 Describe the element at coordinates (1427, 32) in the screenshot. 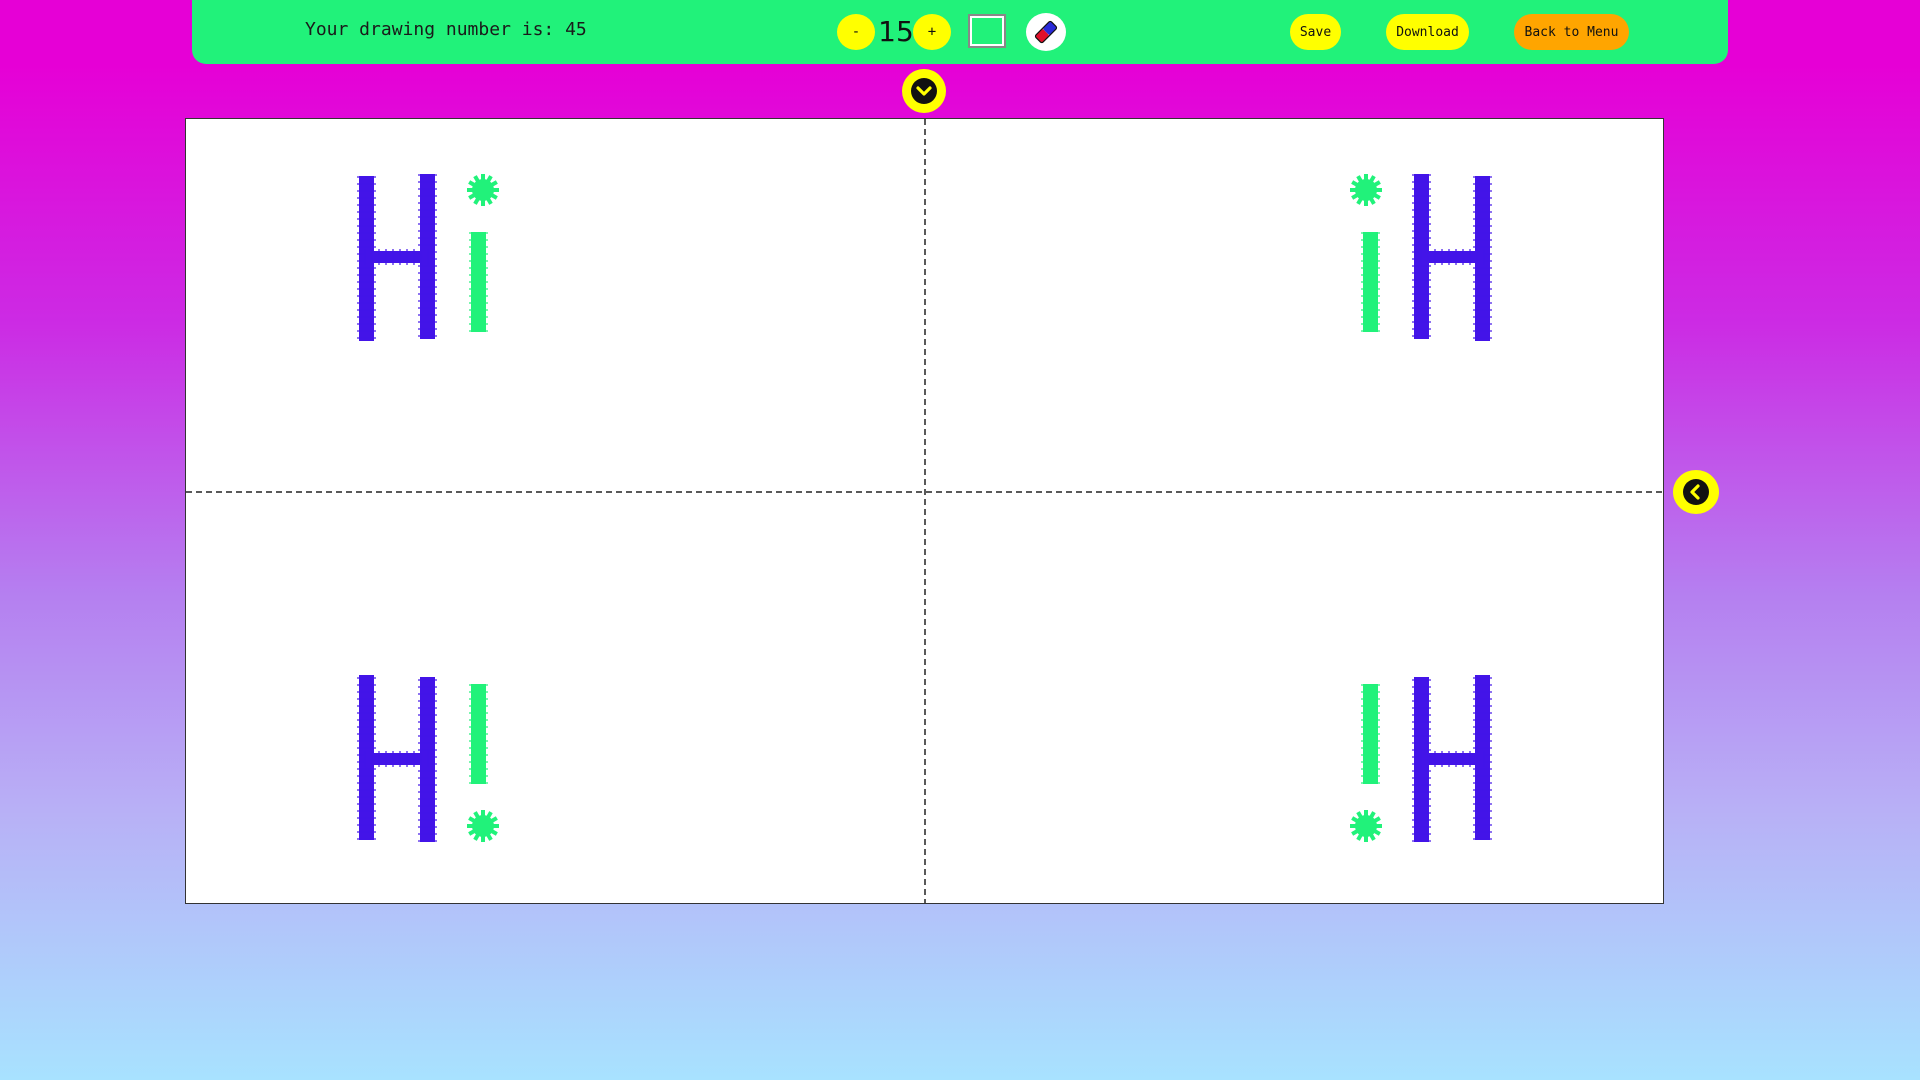

I see `download-button: Download` at that location.